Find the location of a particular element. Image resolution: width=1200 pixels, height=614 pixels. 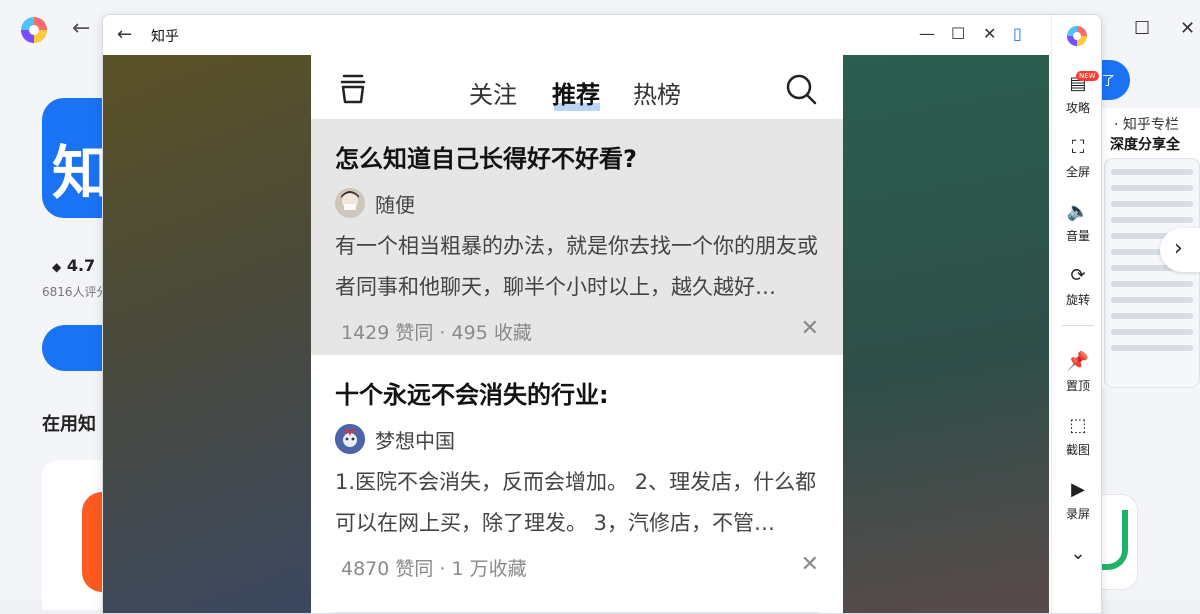

feed-meta-row: 1429 赞同 · 495 收藏 ✕ is located at coordinates (577, 332).